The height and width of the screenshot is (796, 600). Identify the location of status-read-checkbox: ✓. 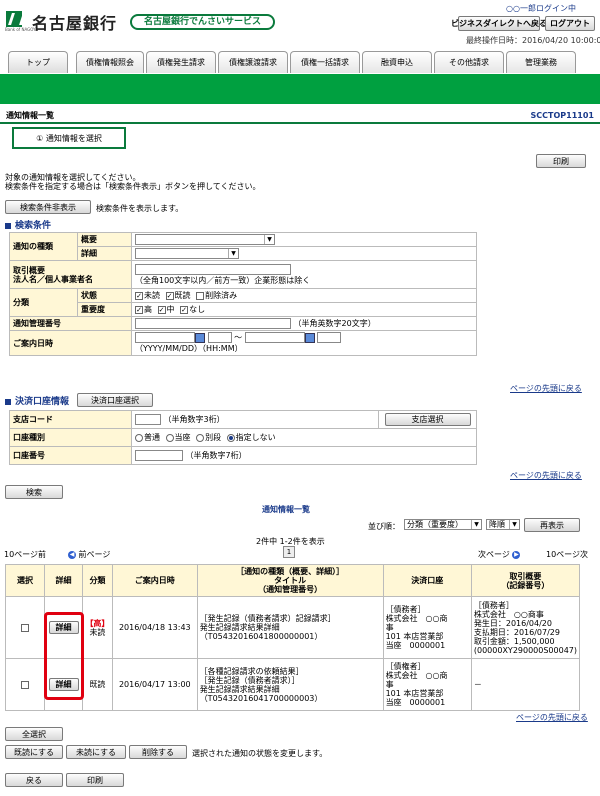
(169, 295).